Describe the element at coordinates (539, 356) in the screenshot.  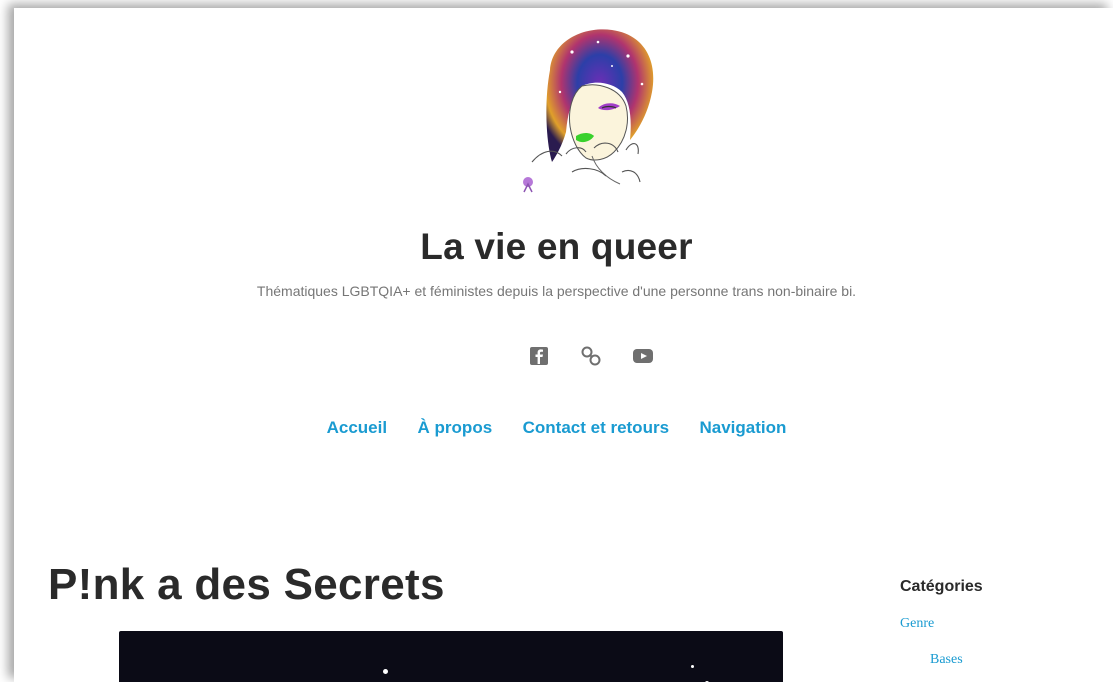
I see `facebook-icon` at that location.